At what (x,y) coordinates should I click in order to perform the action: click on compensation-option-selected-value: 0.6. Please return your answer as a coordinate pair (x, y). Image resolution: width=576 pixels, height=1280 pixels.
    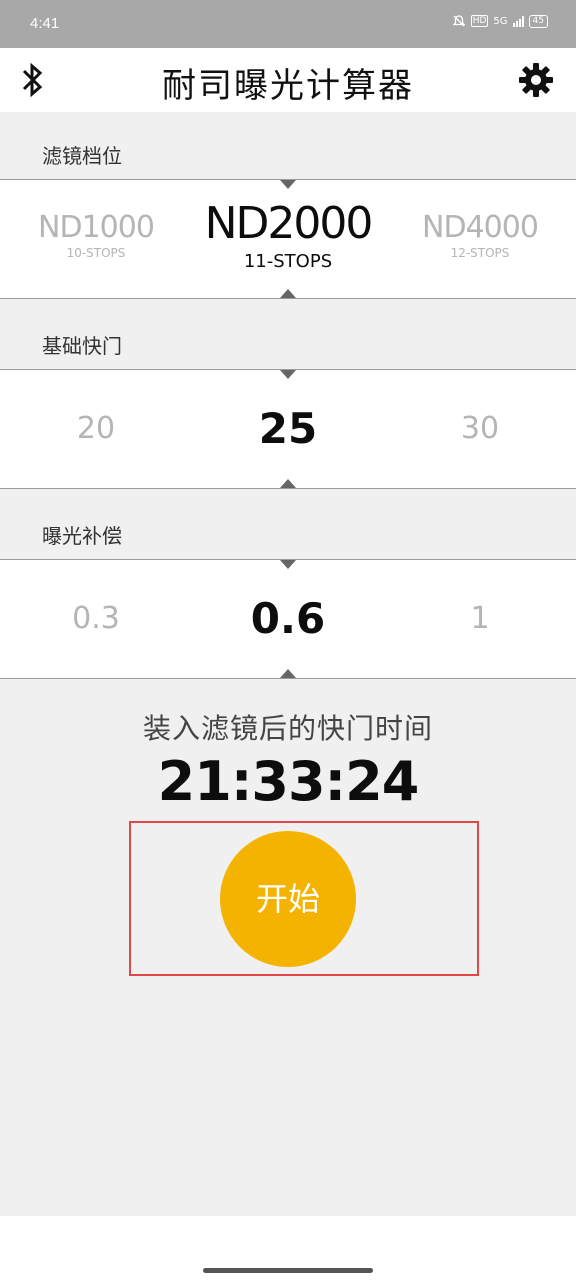
    Looking at the image, I should click on (288, 618).